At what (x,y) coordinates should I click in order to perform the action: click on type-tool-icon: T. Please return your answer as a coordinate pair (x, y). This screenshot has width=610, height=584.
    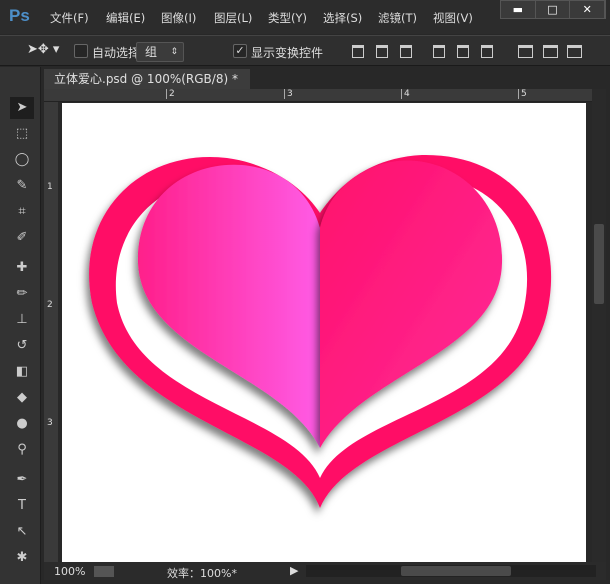
    Looking at the image, I should click on (22, 506).